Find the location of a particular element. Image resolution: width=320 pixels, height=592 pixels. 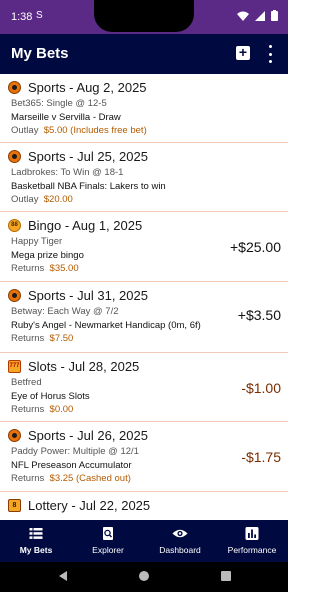

home-icon is located at coordinates (144, 576).